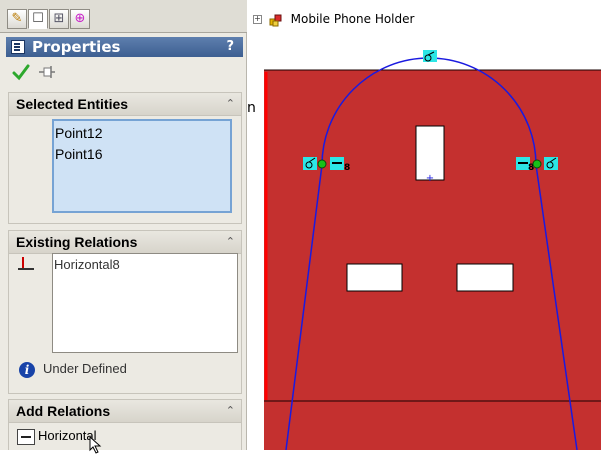 The width and height of the screenshot is (601, 454). What do you see at coordinates (230, 47) in the screenshot?
I see `help-button: ?` at bounding box center [230, 47].